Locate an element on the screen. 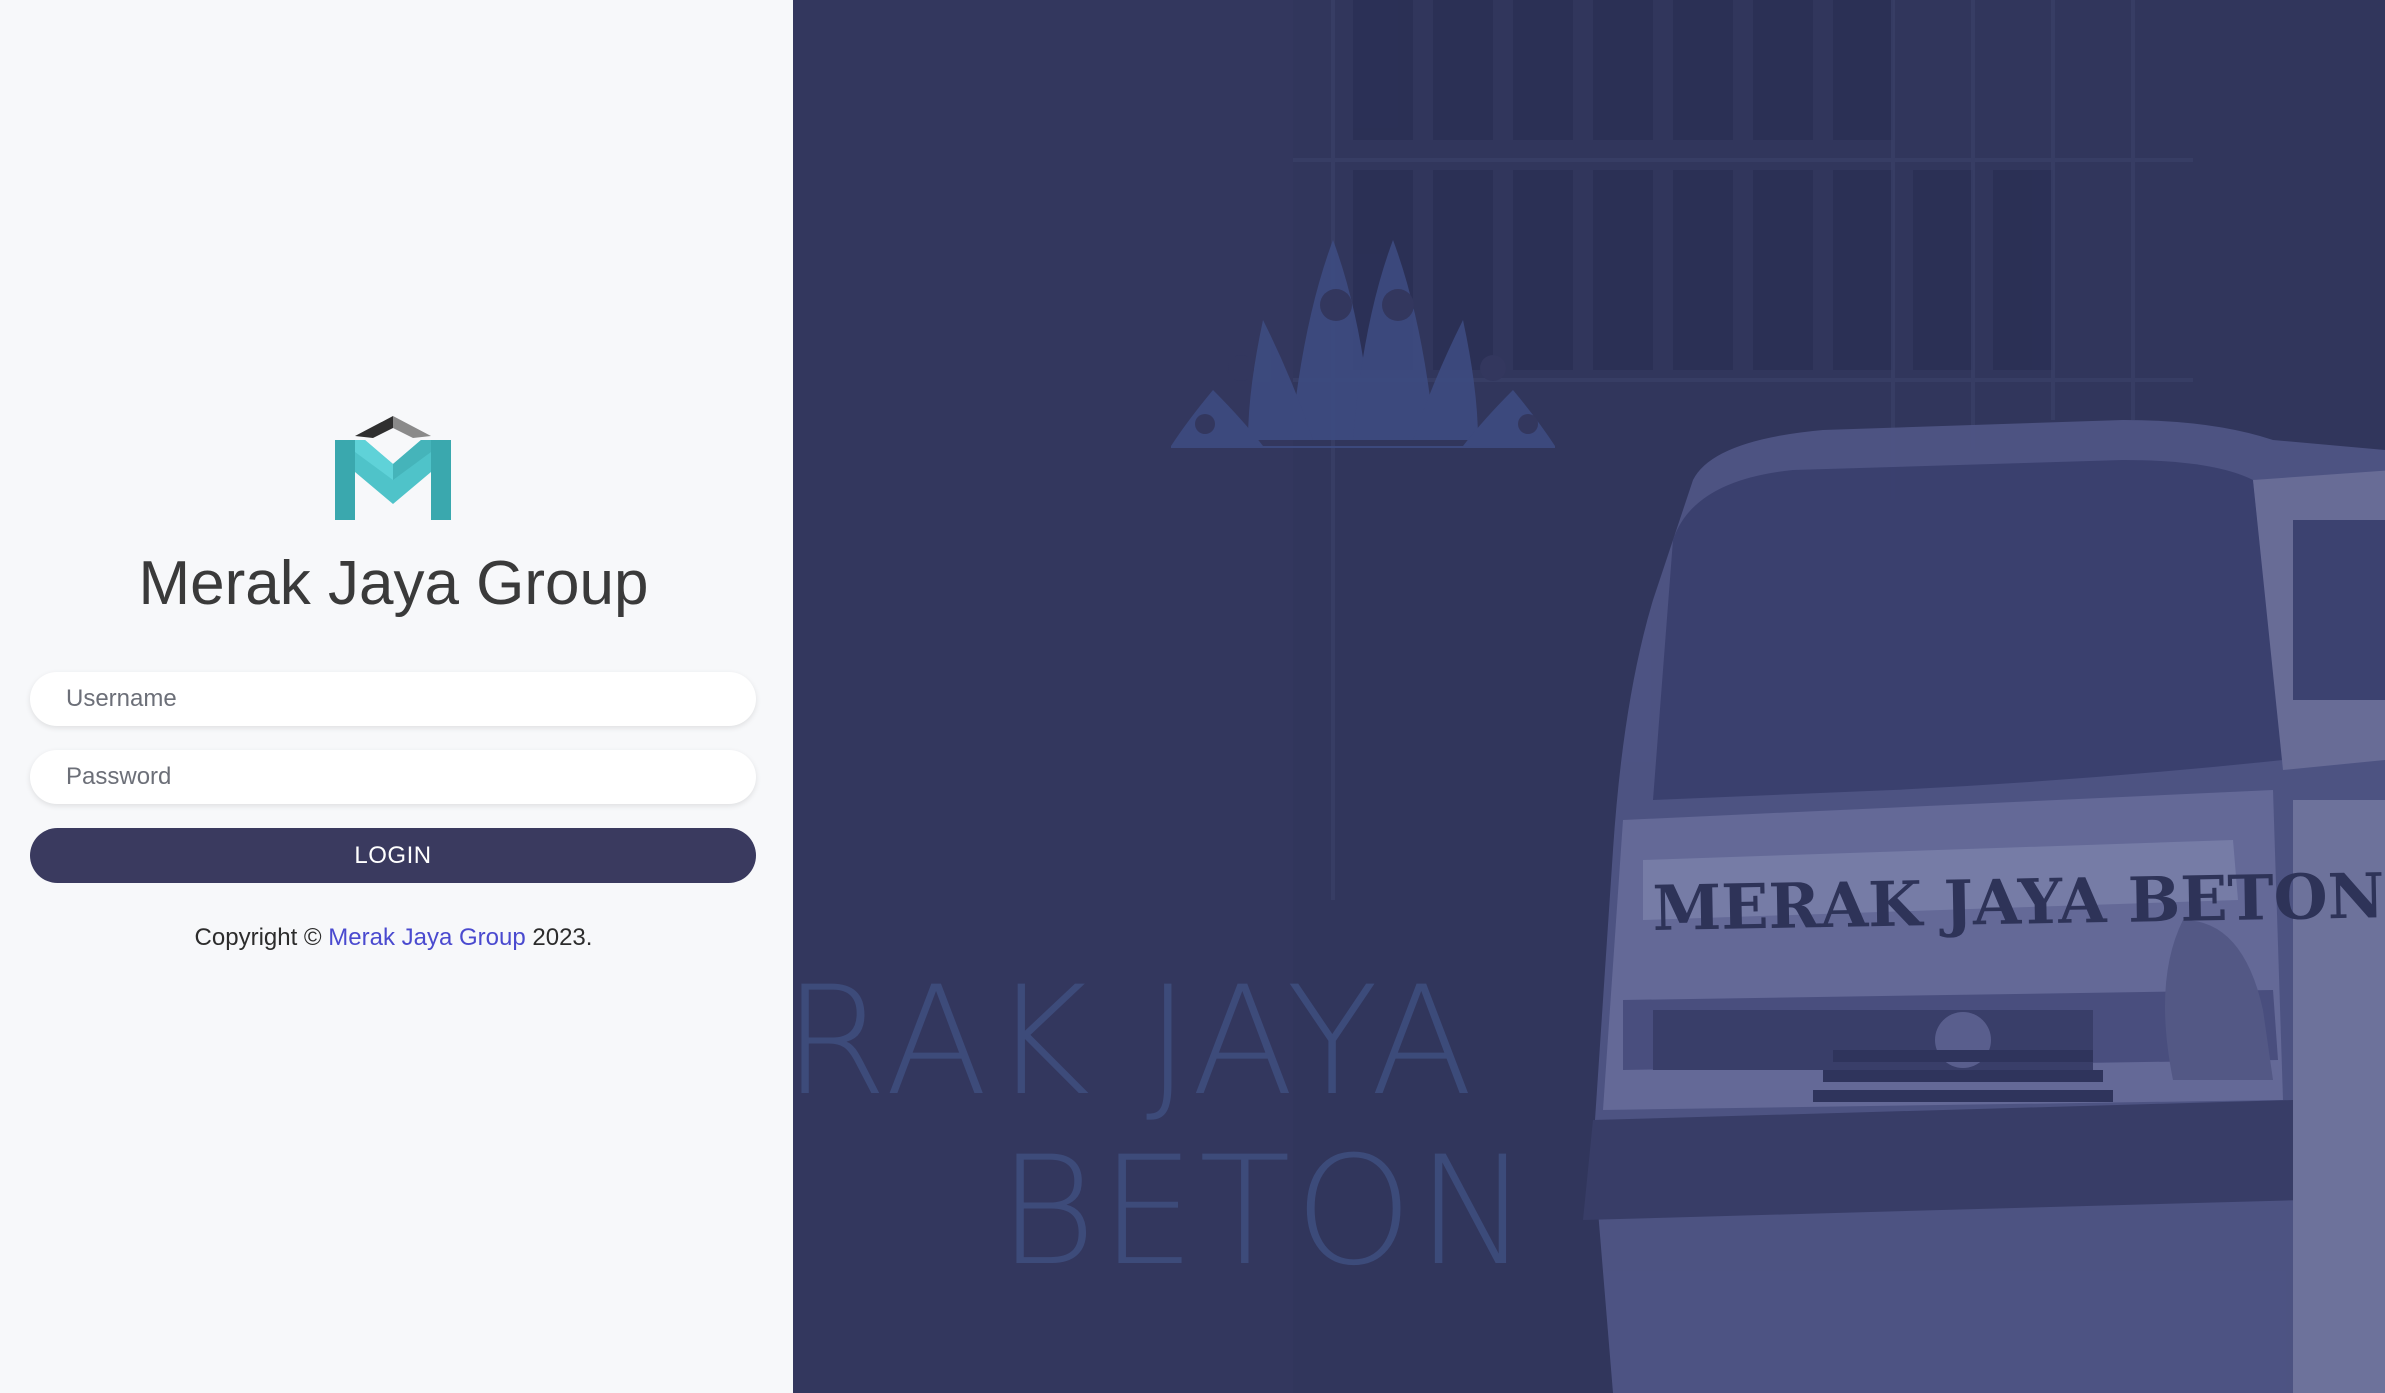 The height and width of the screenshot is (1393, 2385). company-link: Merak Jaya Group is located at coordinates (426, 937).